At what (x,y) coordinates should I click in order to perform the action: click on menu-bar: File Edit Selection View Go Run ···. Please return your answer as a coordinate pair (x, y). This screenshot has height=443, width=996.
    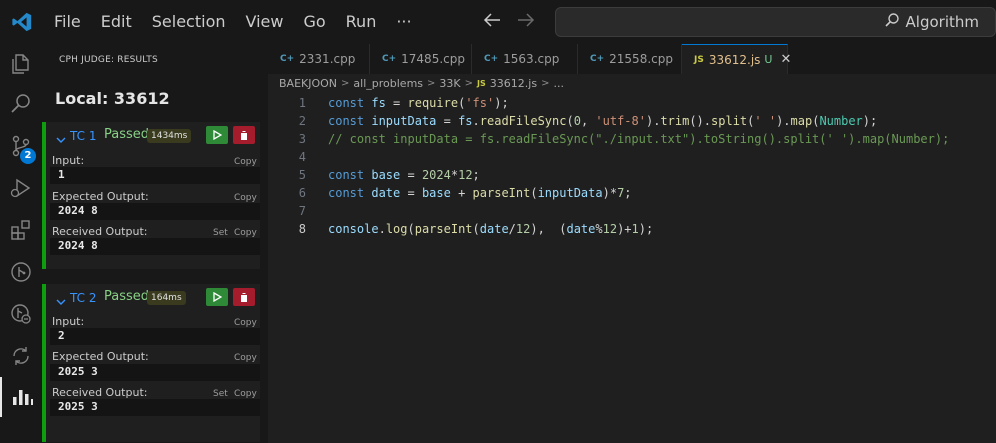
    Looking at the image, I should click on (233, 22).